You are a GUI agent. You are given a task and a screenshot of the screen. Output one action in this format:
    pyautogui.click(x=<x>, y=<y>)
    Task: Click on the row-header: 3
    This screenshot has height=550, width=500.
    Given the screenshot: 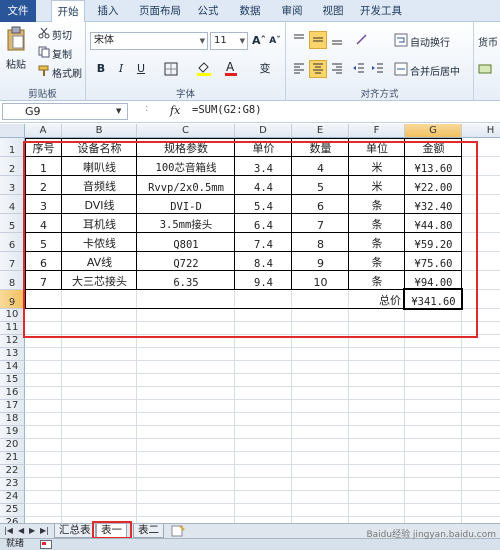 What is the action you would take?
    pyautogui.click(x=12, y=185)
    